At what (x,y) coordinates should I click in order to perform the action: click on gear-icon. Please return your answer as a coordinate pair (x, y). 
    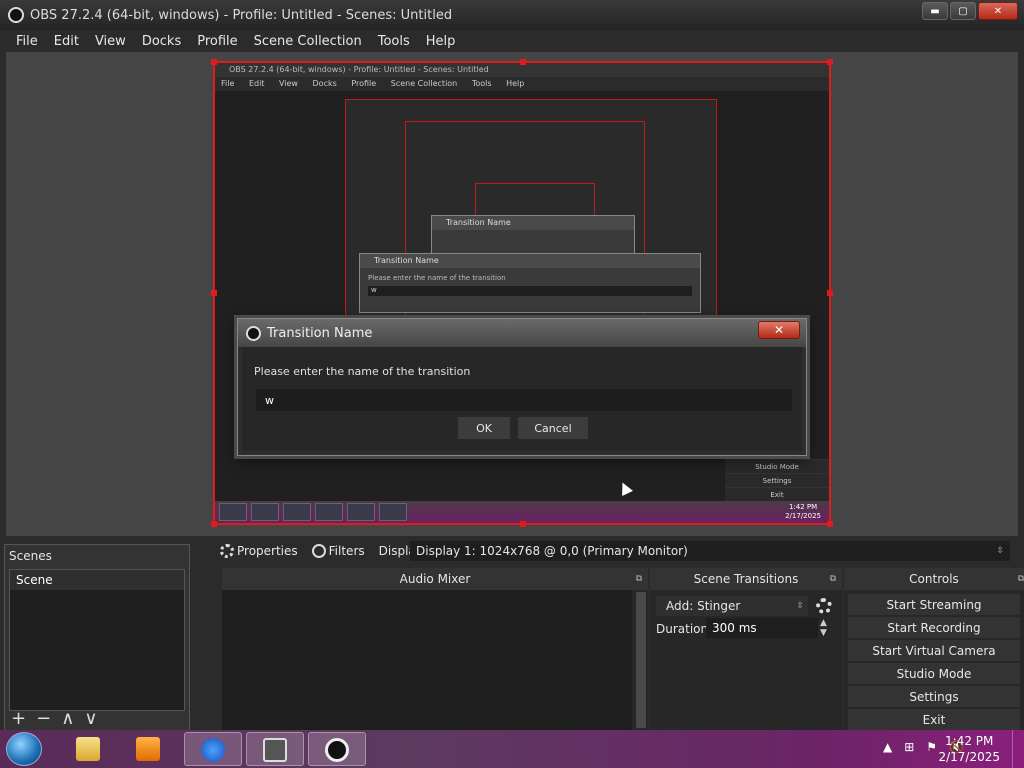
    Looking at the image, I should click on (227, 551).